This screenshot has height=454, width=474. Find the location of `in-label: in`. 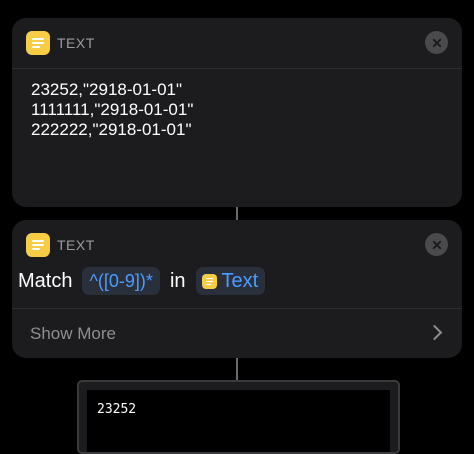

in-label: in is located at coordinates (177, 280).